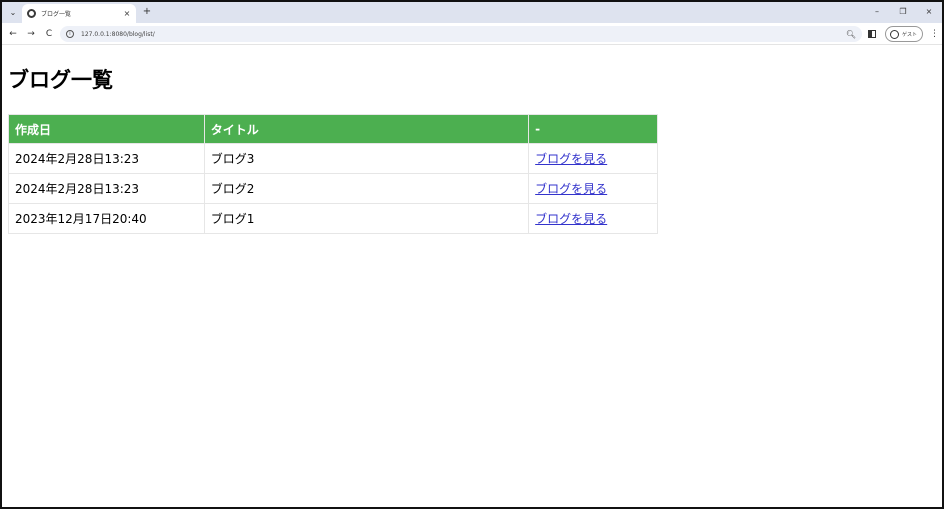  Describe the element at coordinates (472, 12) in the screenshot. I see `tab-strip: ⌄ ブログ一覧 × + – ❐ ×` at that location.